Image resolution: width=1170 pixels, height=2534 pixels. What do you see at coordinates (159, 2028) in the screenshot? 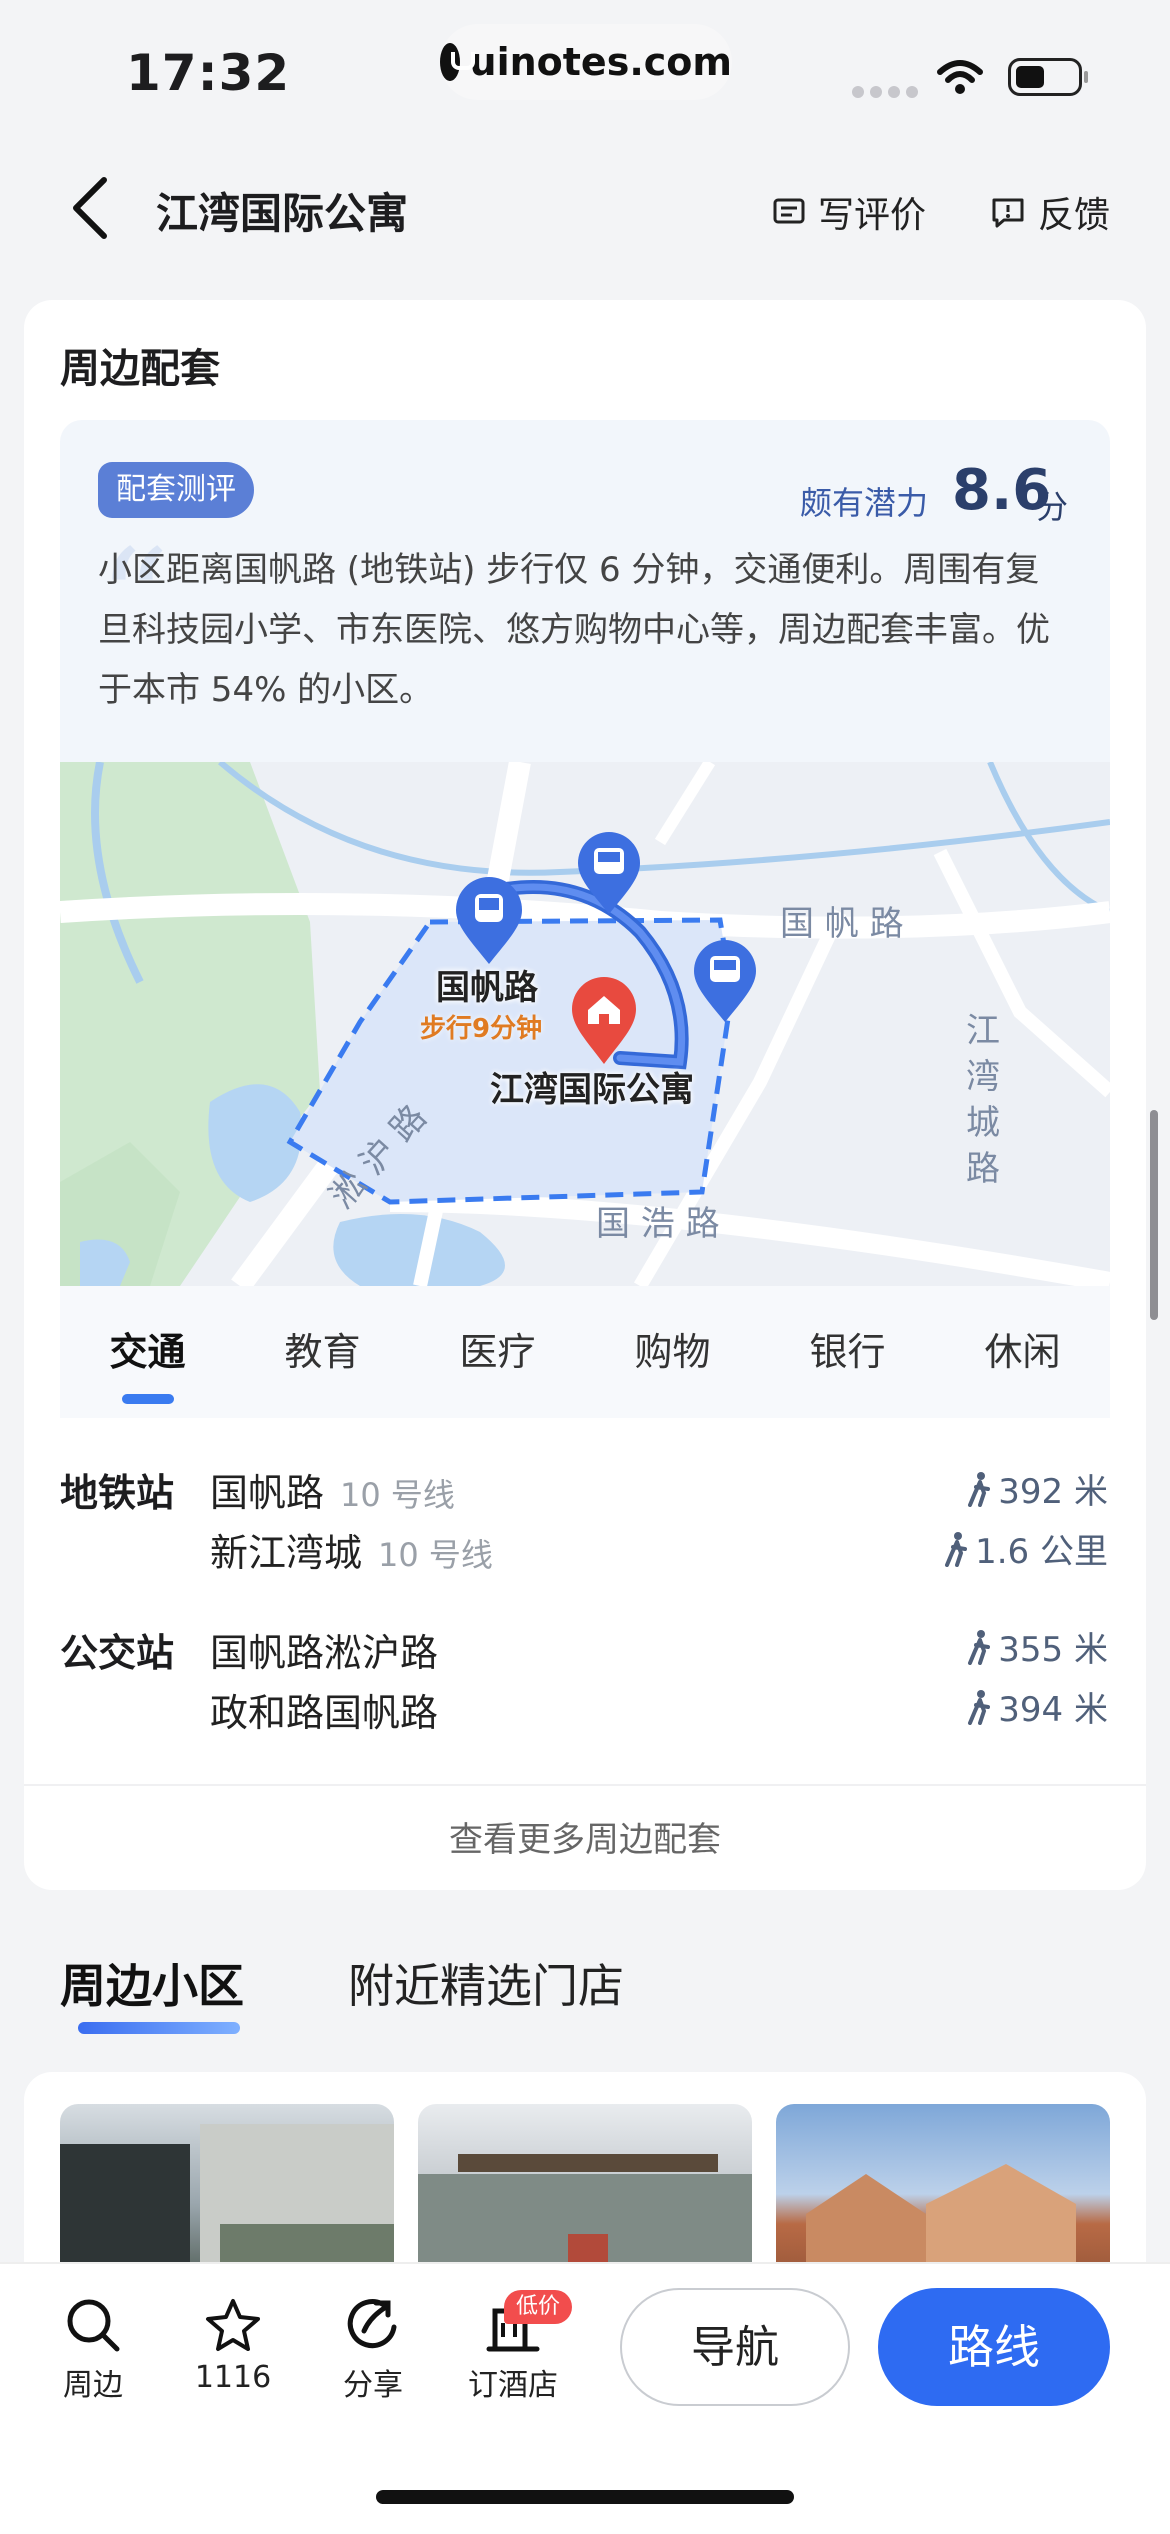
I see `tab-underline` at bounding box center [159, 2028].